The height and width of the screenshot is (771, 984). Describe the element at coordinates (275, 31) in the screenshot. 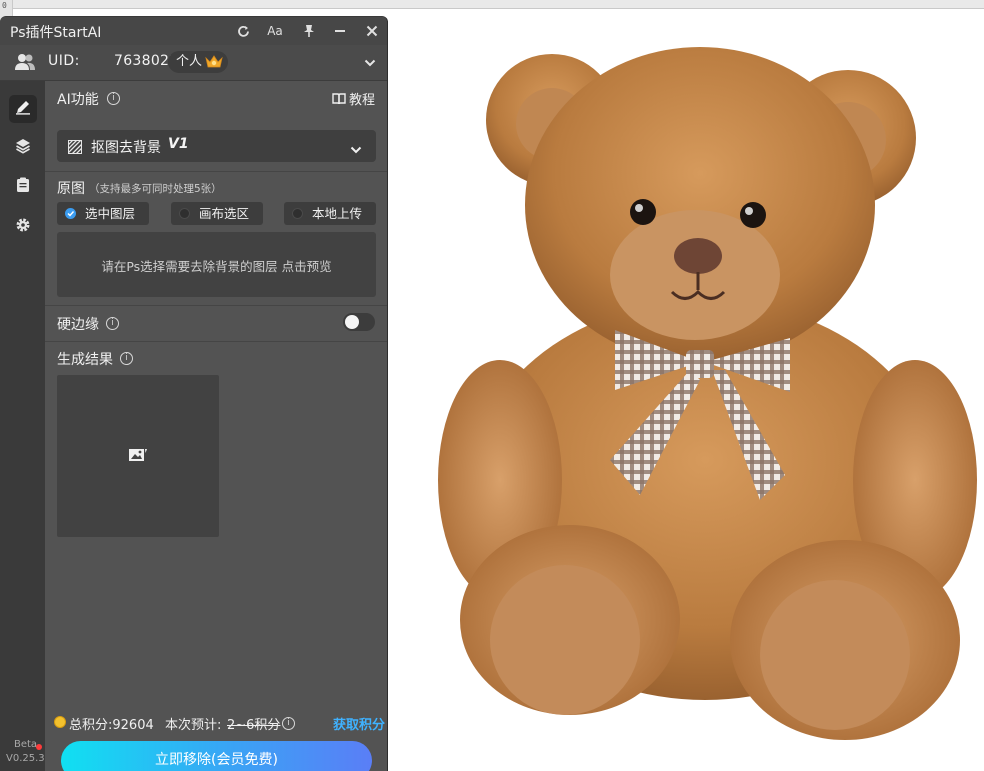

I see `font-size-button: Aa` at that location.